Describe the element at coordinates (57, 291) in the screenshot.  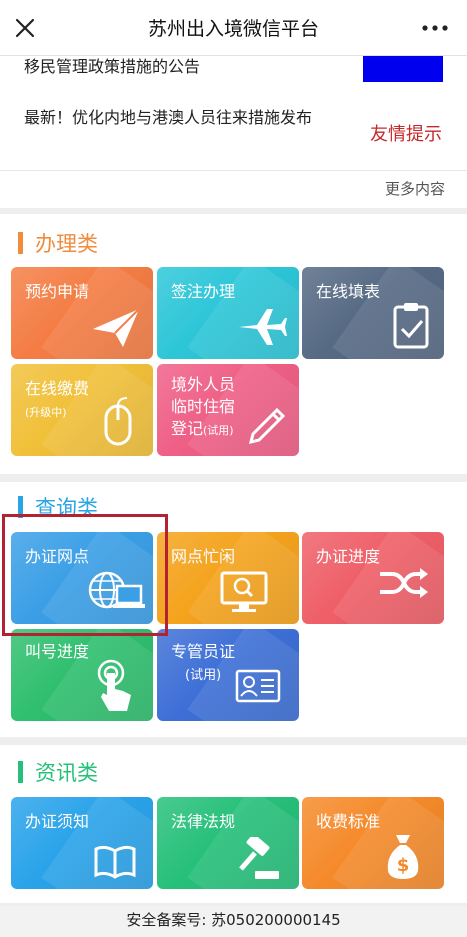
I see `tile-label: 预约申请` at that location.